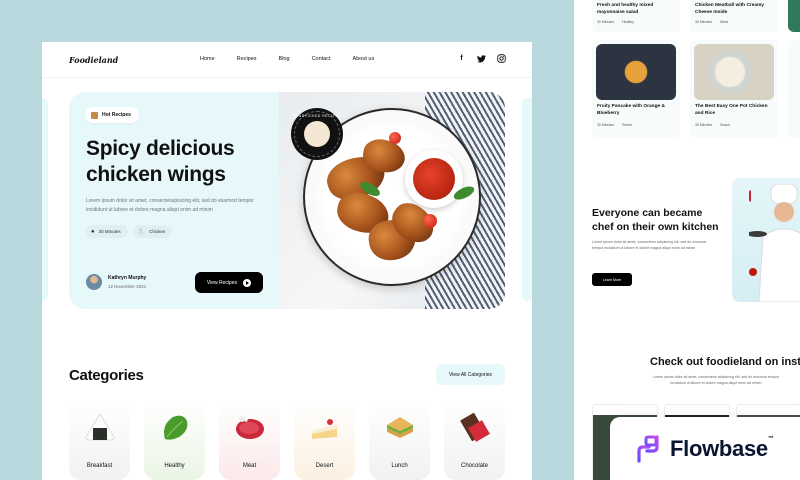 The width and height of the screenshot is (800, 480). I want to click on onigiri-icon, so click(100, 427).